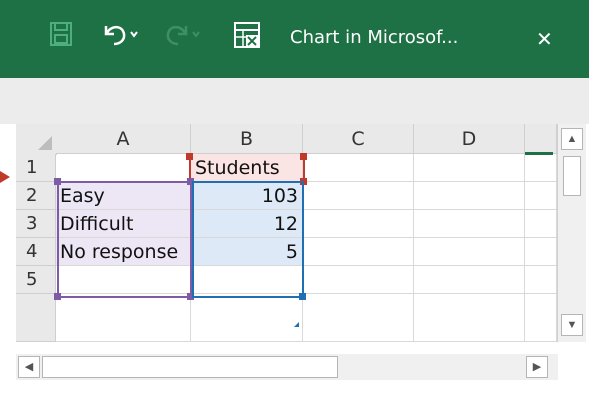 Image resolution: width=589 pixels, height=393 pixels. What do you see at coordinates (123, 318) in the screenshot?
I see `cell-a6` at bounding box center [123, 318].